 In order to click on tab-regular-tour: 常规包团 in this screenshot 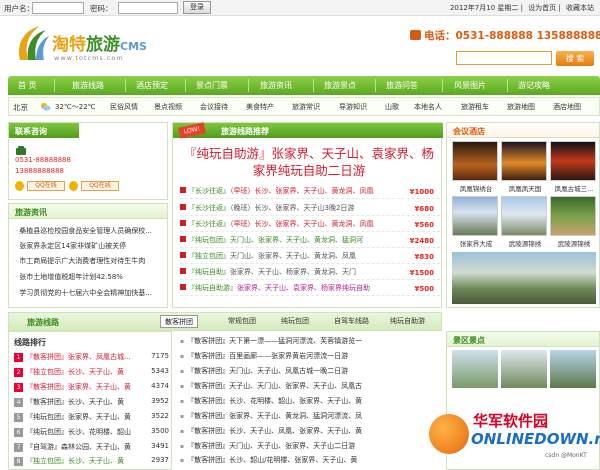, I will do `click(242, 322)`.